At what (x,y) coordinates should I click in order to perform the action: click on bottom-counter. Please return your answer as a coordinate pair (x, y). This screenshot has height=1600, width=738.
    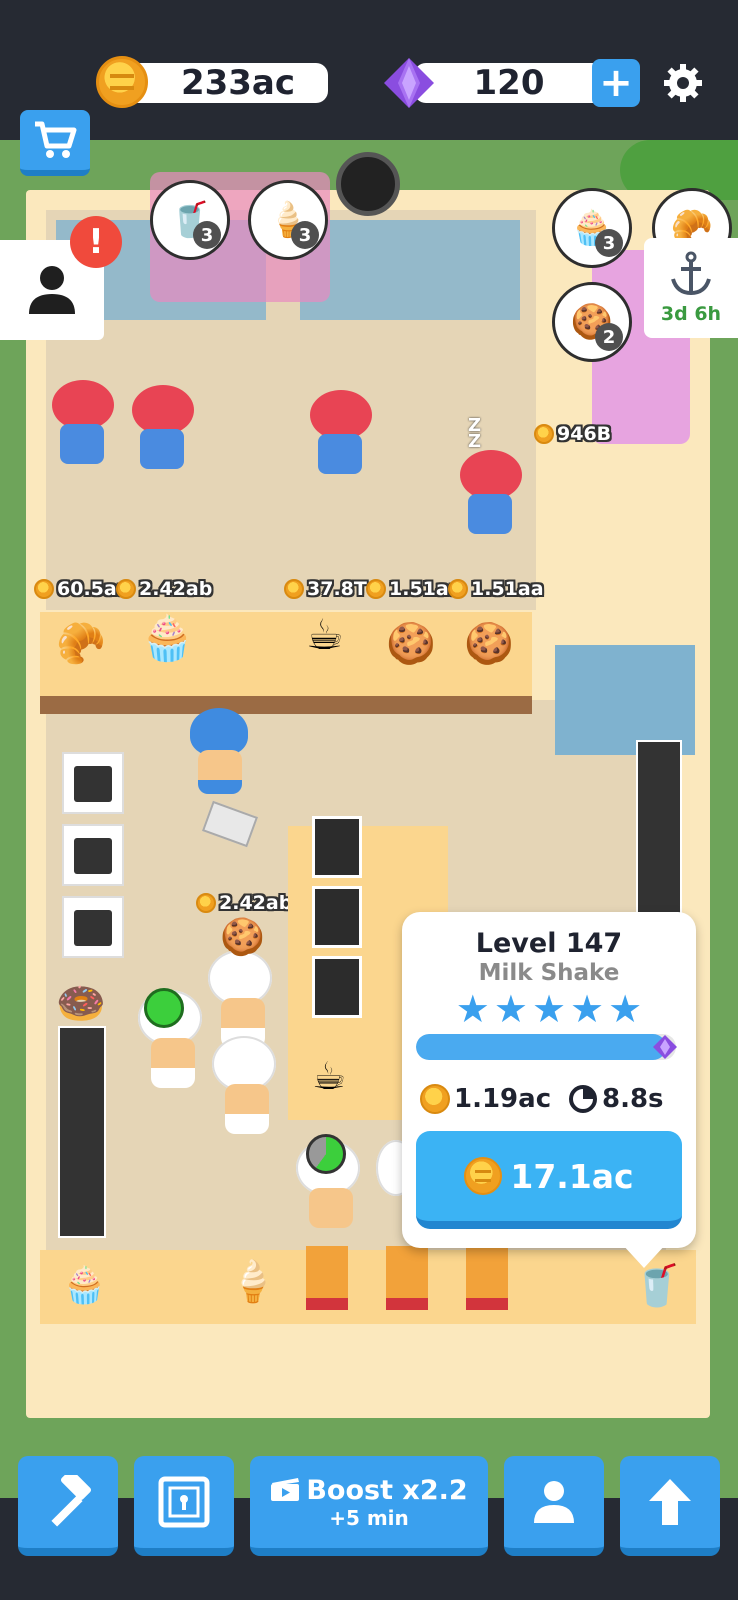
    Looking at the image, I should click on (368, 1287).